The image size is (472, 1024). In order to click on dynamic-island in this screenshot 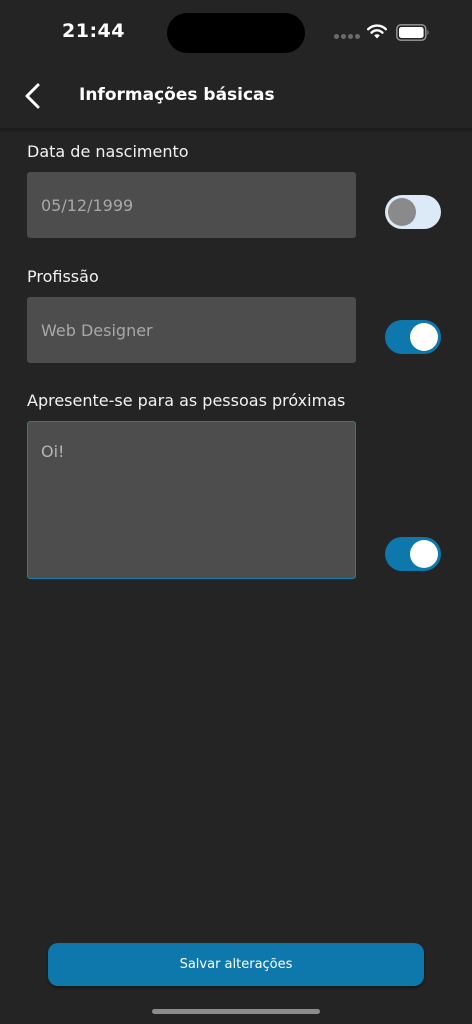, I will do `click(236, 33)`.